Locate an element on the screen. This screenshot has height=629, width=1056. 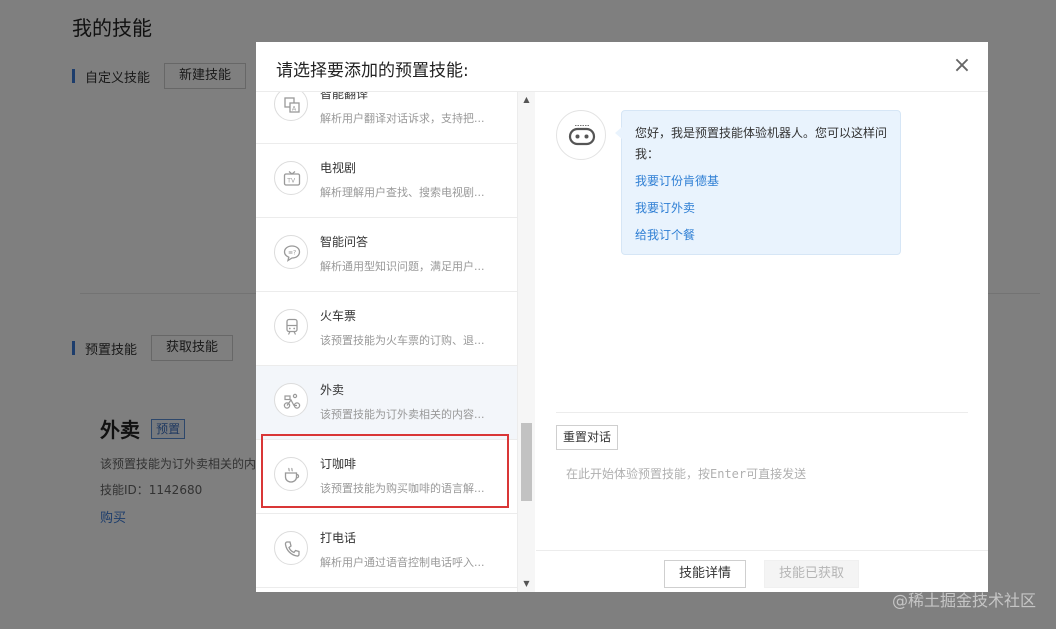
dialog-header: 请选择要添加的预置技能: × is located at coordinates (622, 67).